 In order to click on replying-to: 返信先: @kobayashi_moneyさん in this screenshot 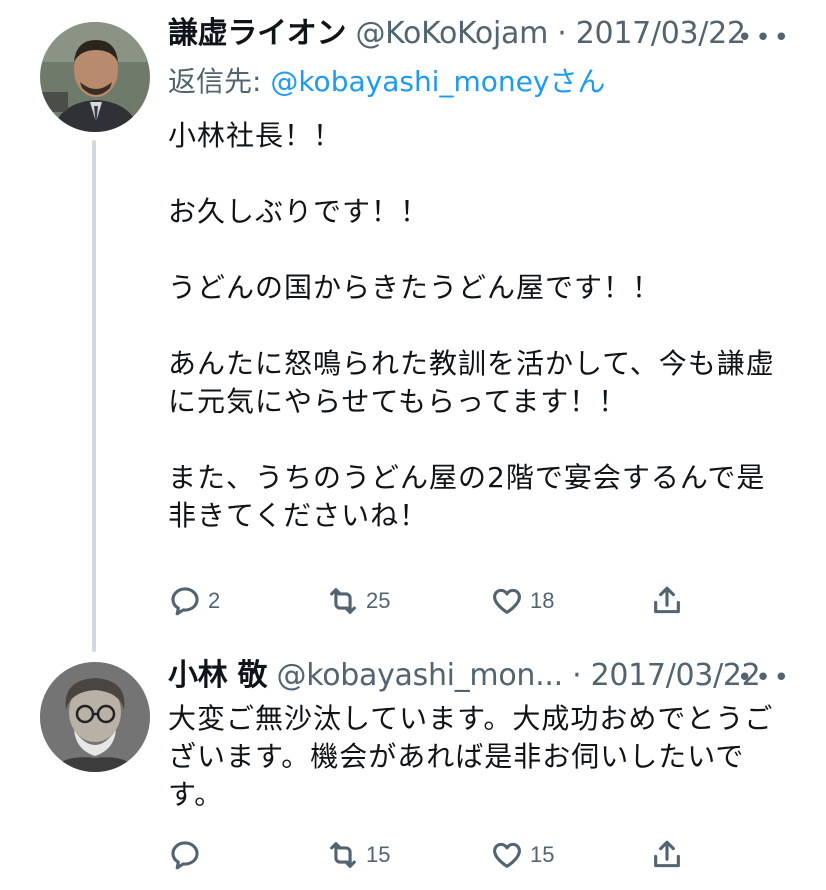, I will do `click(386, 82)`.